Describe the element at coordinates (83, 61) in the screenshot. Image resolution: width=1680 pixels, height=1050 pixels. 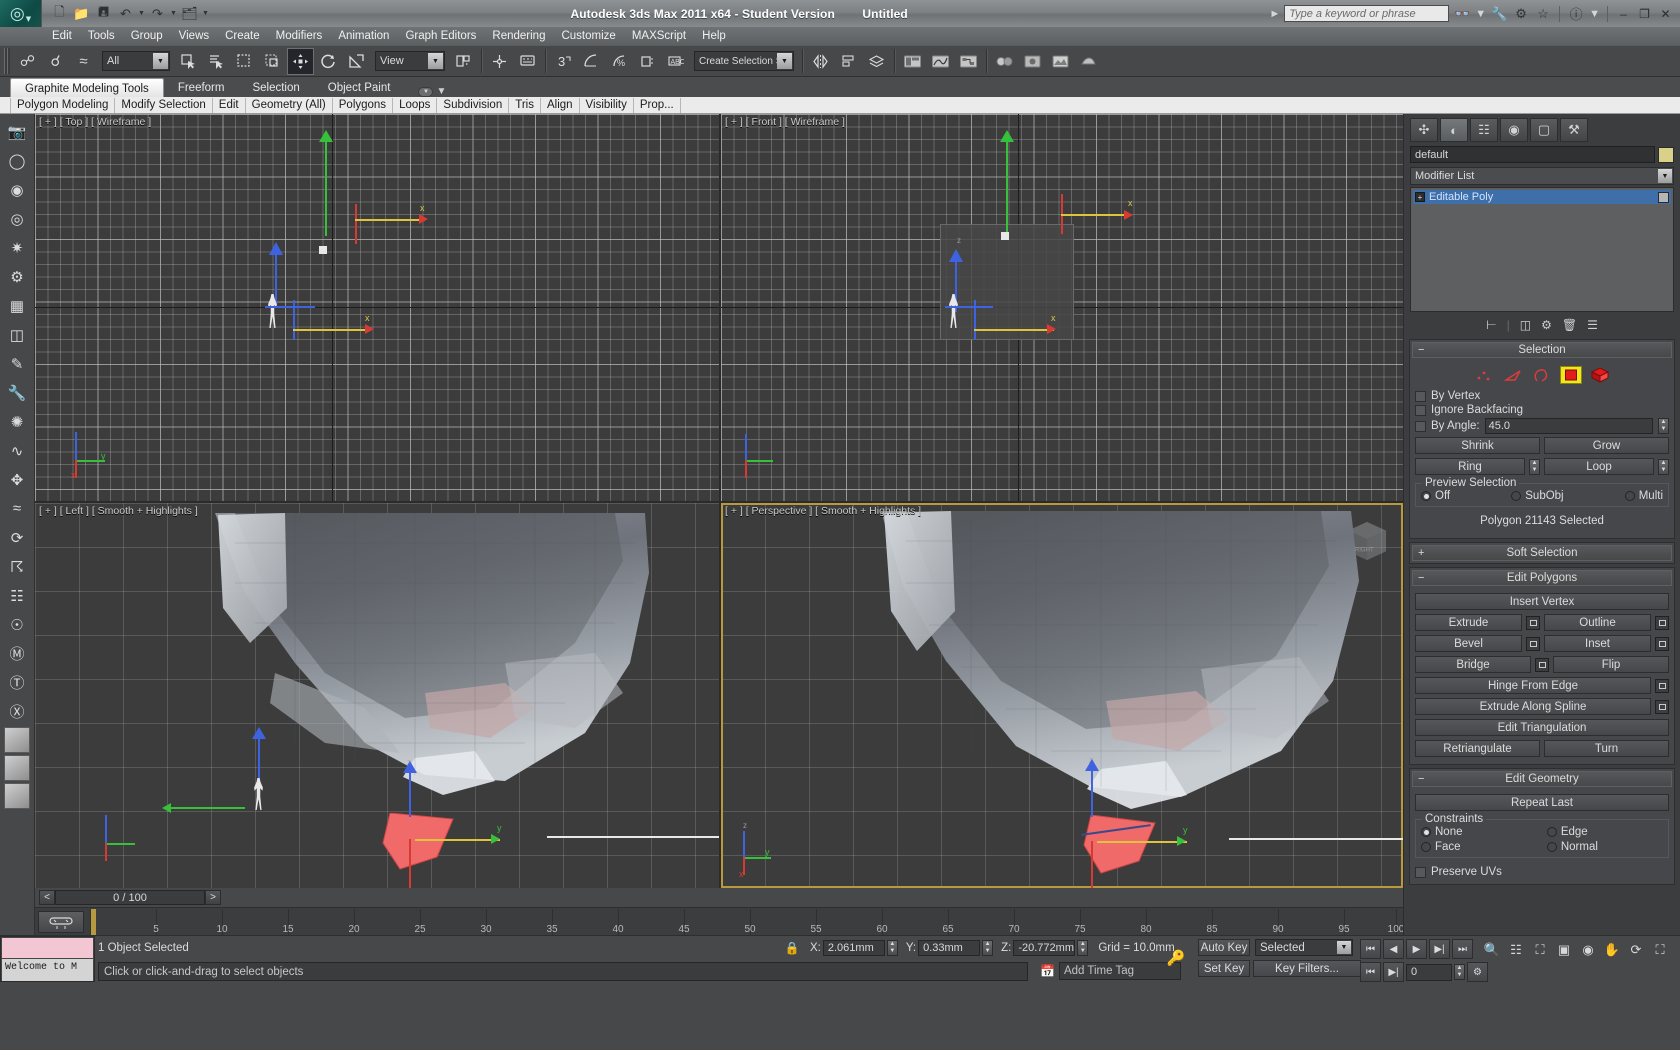
I see `bind-to-space-warp-icon: ≈` at that location.